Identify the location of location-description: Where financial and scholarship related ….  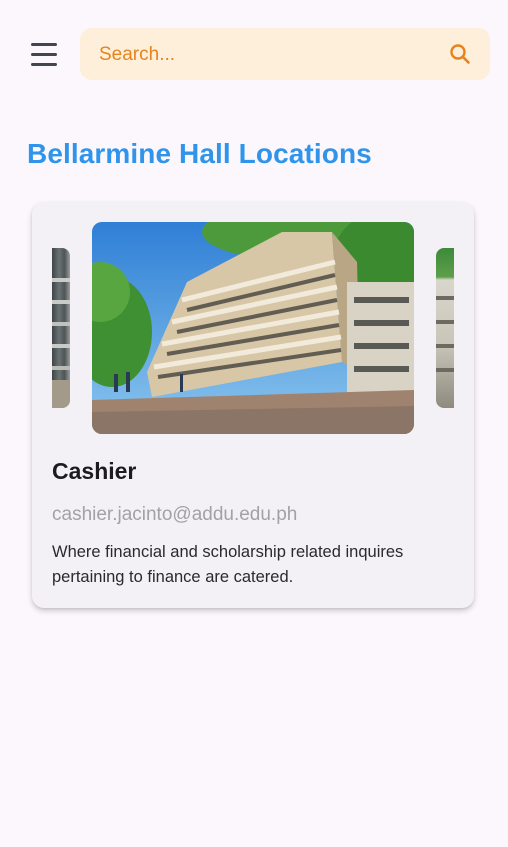
(228, 564).